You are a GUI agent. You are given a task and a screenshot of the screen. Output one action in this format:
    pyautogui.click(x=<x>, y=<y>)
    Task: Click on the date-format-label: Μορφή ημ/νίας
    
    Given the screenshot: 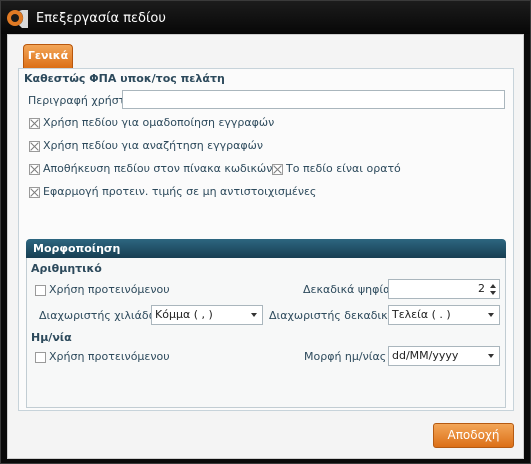 What is the action you would take?
    pyautogui.click(x=345, y=356)
    